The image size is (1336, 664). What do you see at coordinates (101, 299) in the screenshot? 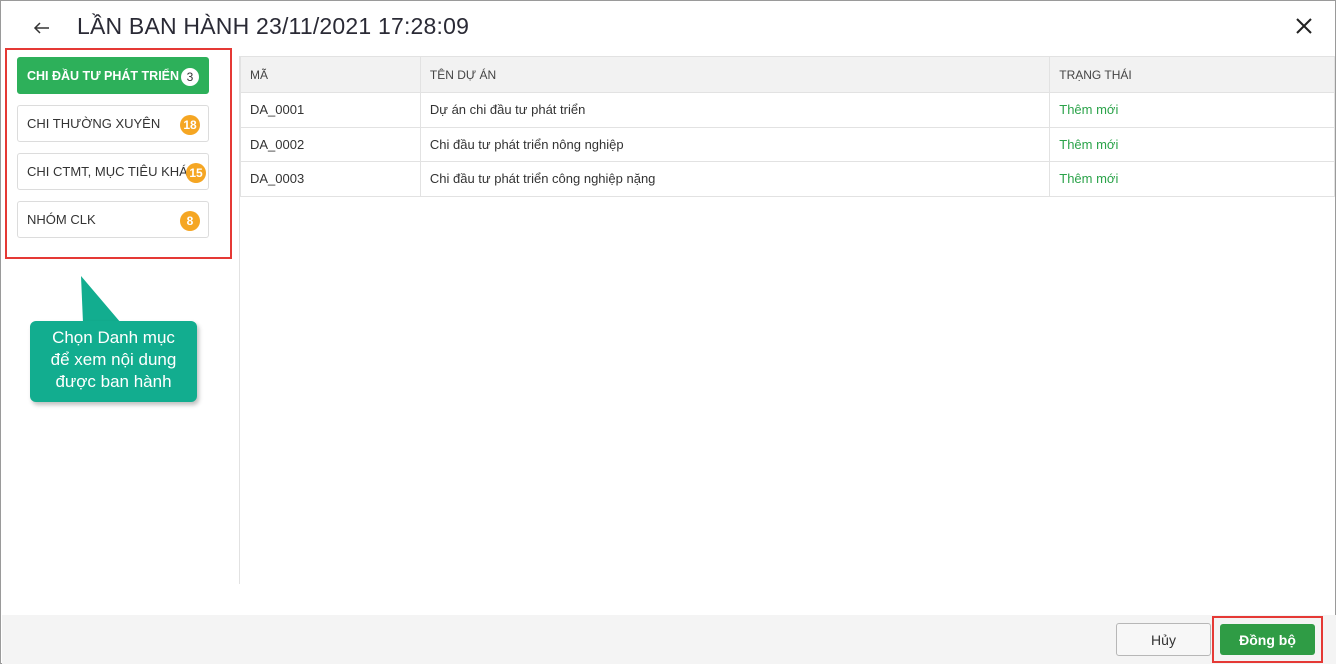
I see `callout-pointer` at bounding box center [101, 299].